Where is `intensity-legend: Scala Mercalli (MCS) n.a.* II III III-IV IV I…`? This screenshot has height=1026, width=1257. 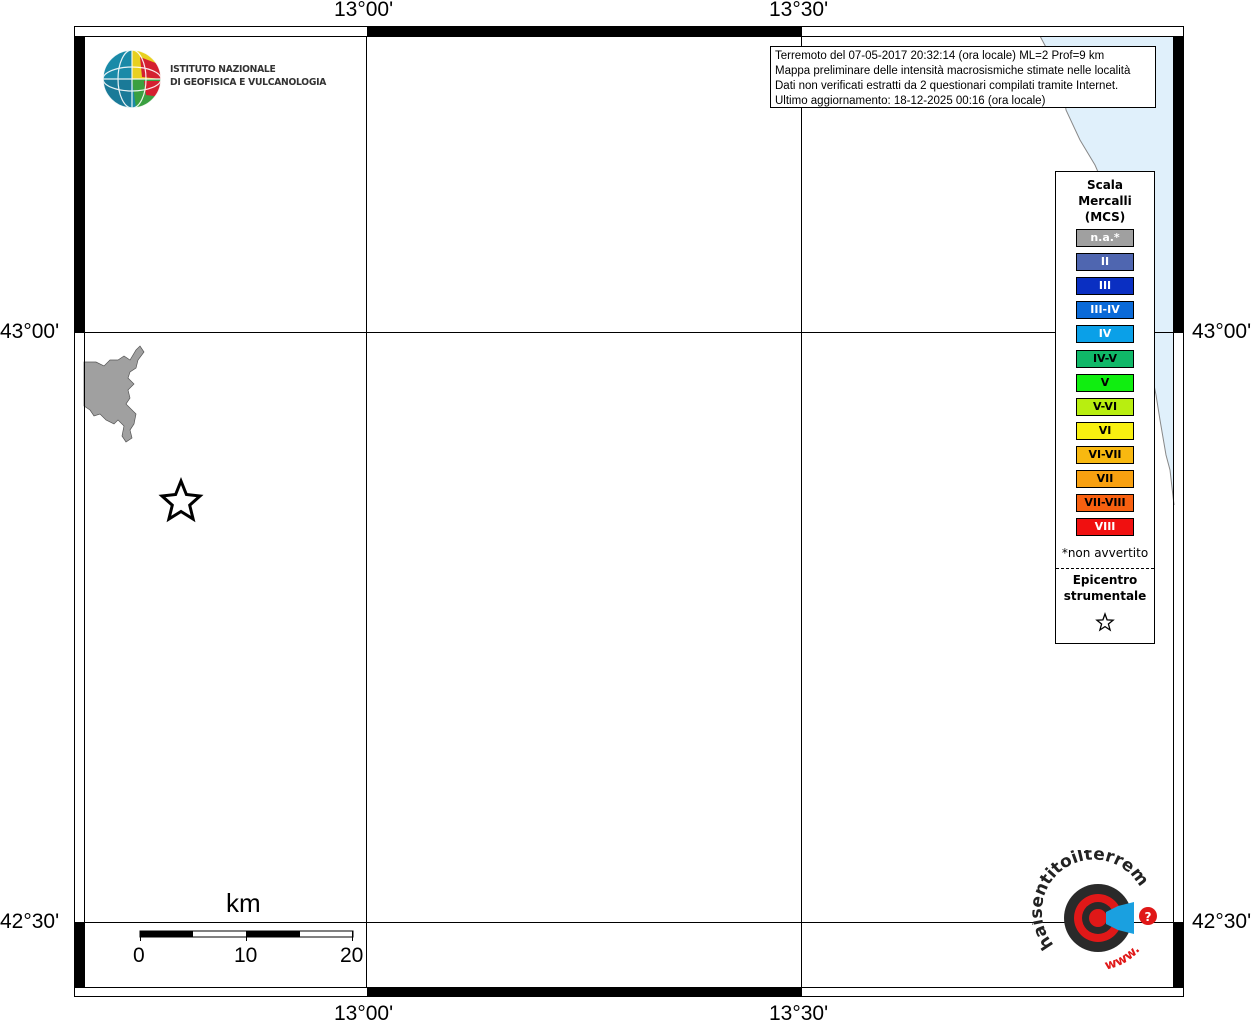 intensity-legend: Scala Mercalli (MCS) n.a.* II III III-IV IV I… is located at coordinates (1105, 407).